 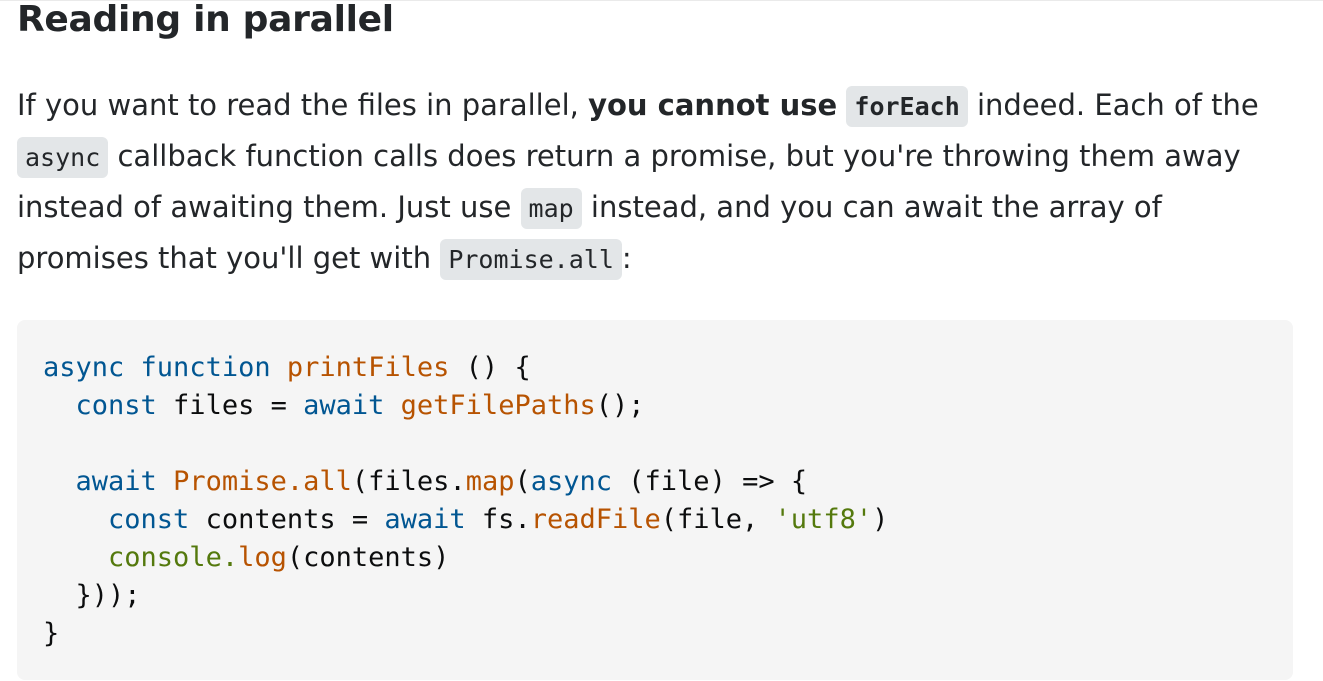 I want to click on code-function-name: all, so click(x=327, y=481).